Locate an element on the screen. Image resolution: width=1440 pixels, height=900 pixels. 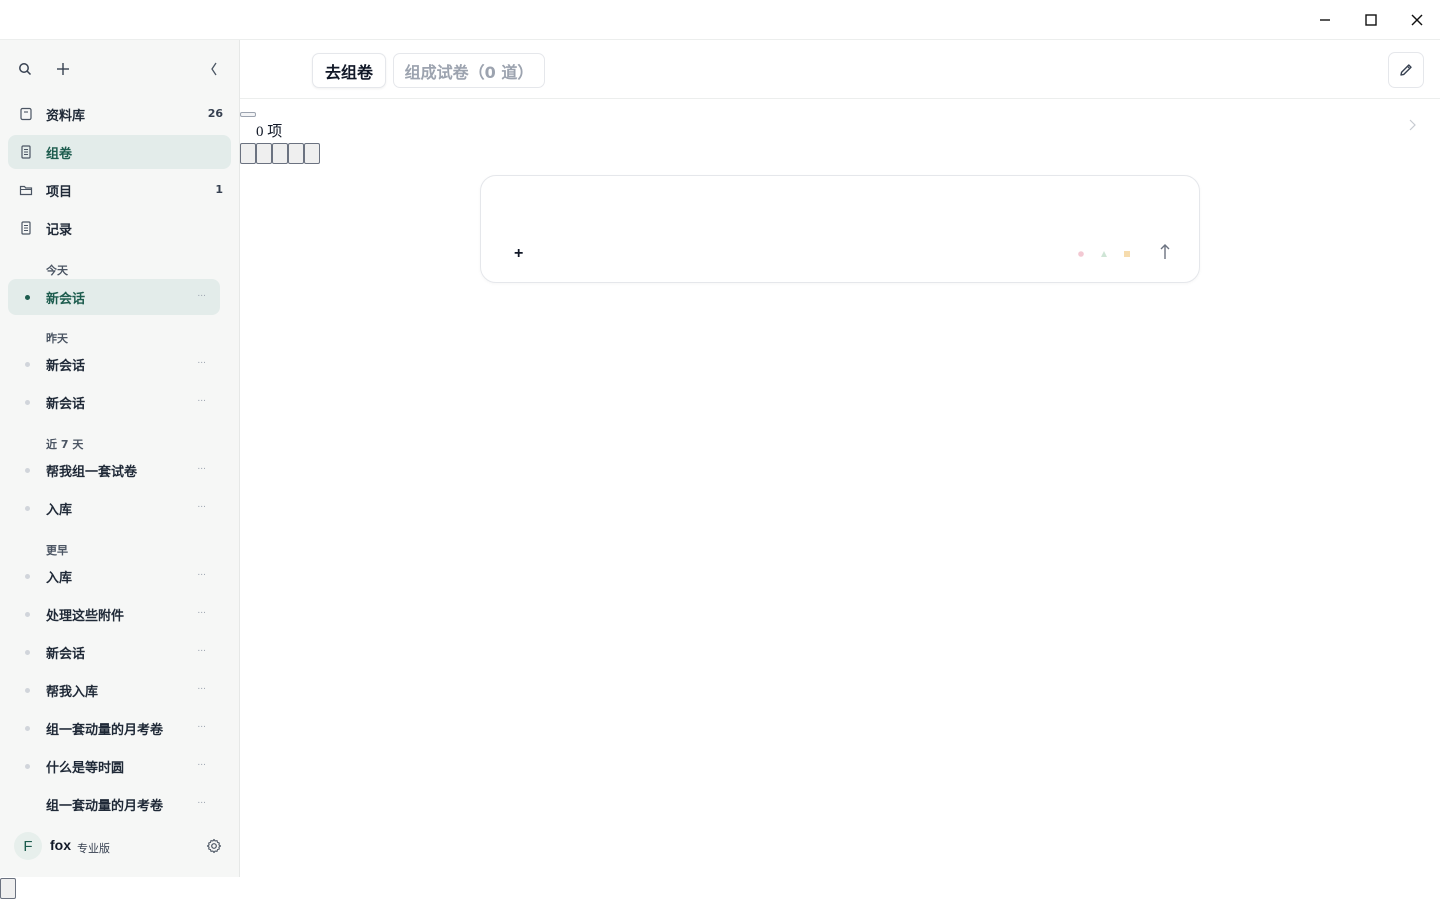
status-triangle-icon is located at coordinates (1104, 254).